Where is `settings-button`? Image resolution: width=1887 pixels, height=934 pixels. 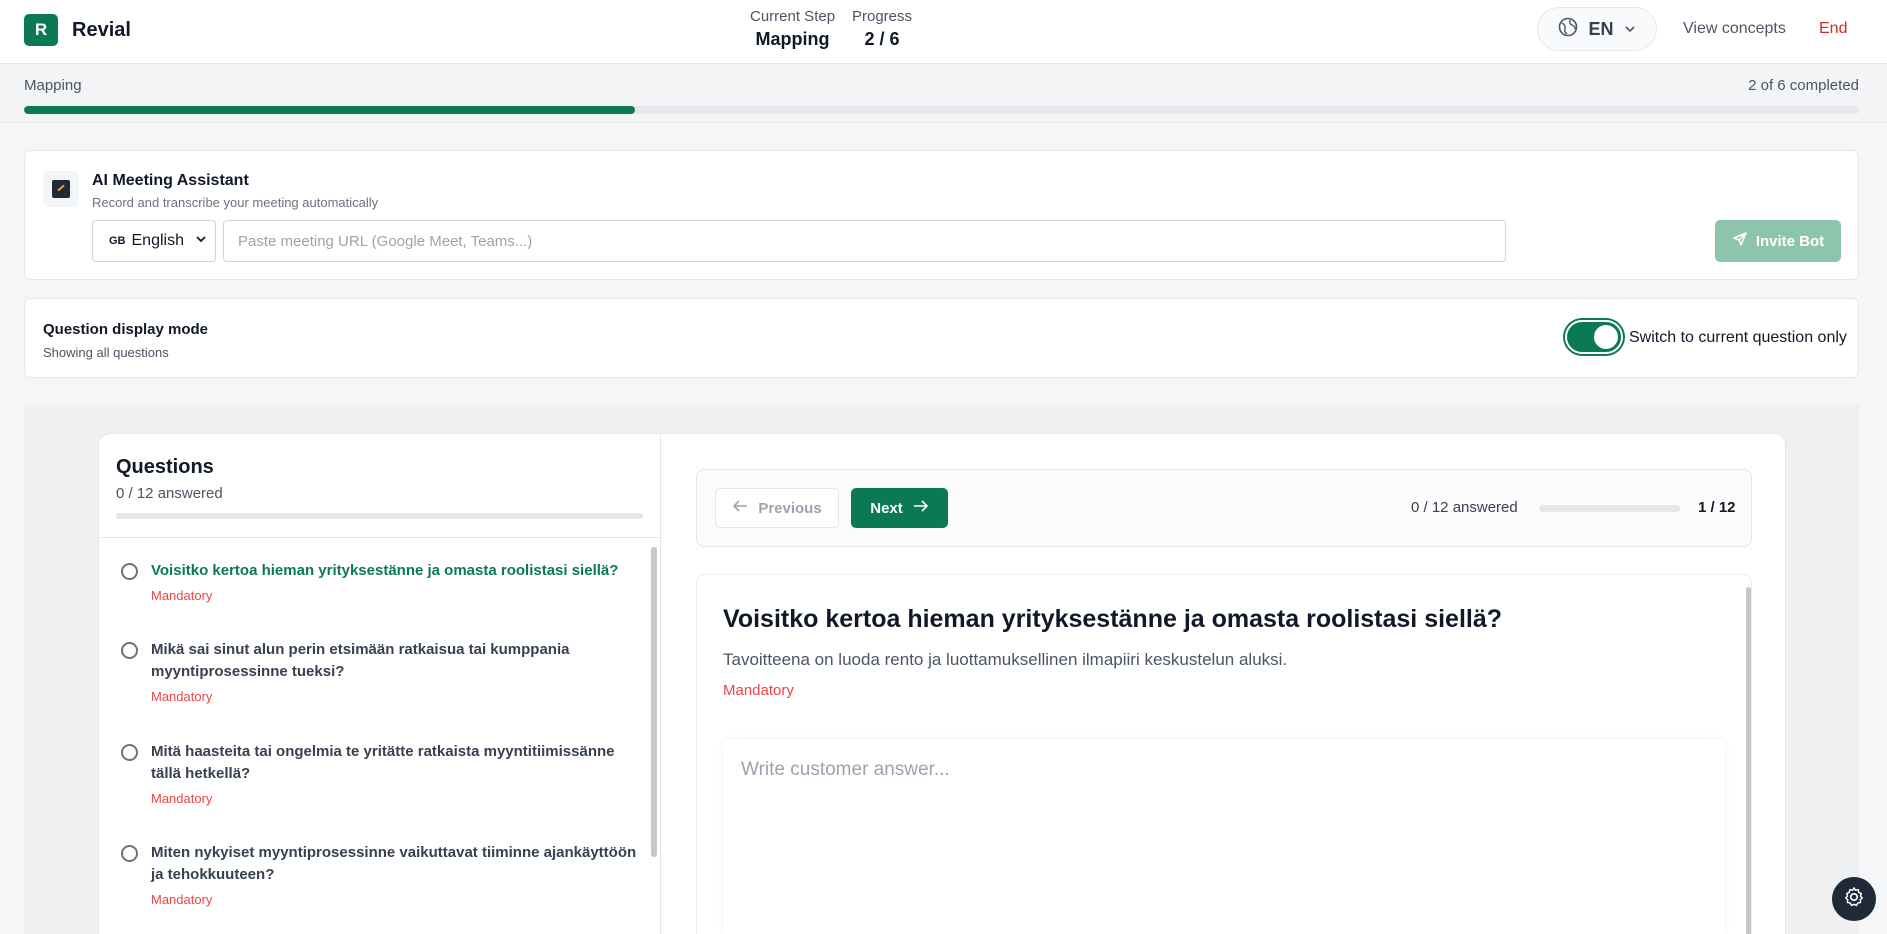
settings-button is located at coordinates (1854, 899).